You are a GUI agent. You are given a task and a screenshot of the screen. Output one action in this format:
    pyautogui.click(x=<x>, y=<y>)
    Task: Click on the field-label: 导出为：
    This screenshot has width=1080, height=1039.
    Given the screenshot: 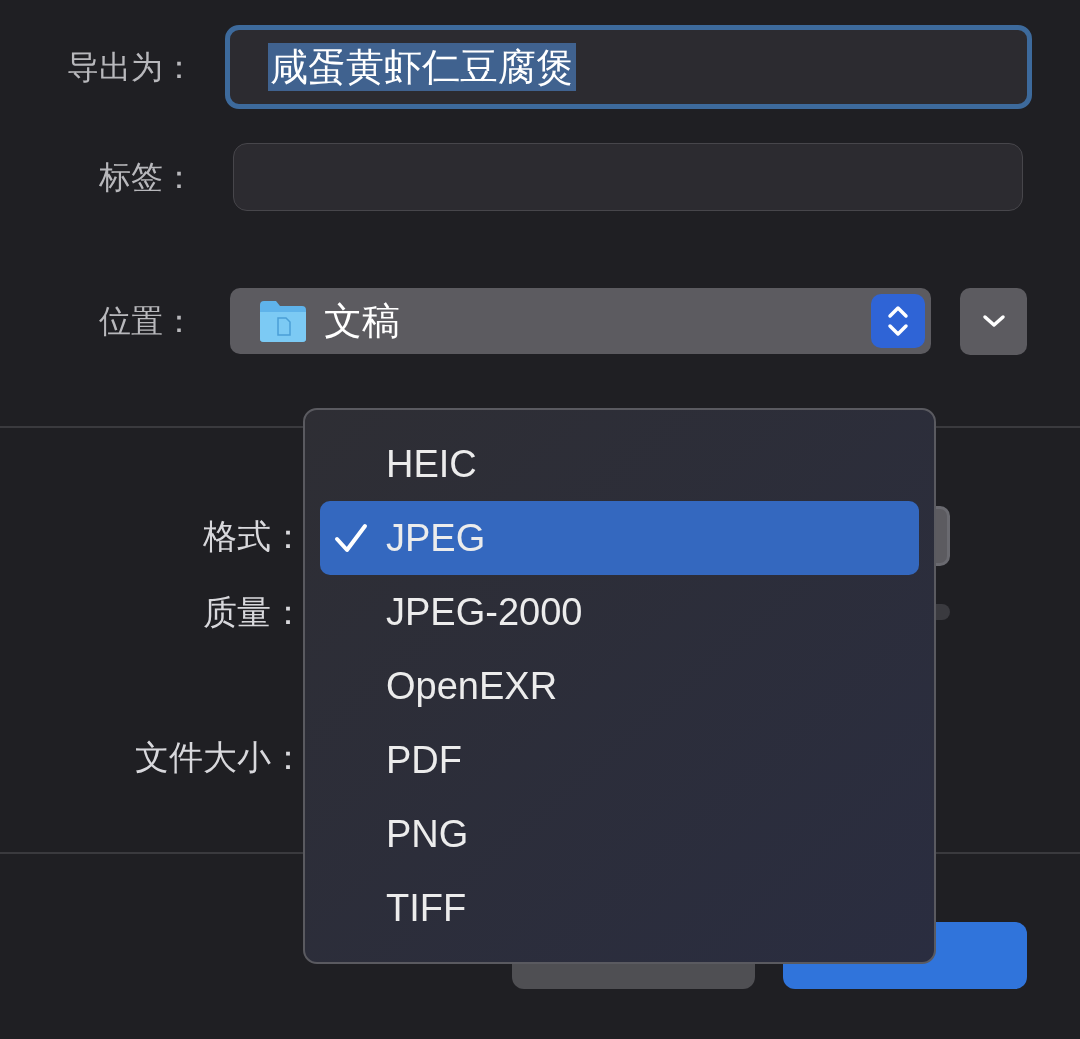 What is the action you would take?
    pyautogui.click(x=130, y=67)
    